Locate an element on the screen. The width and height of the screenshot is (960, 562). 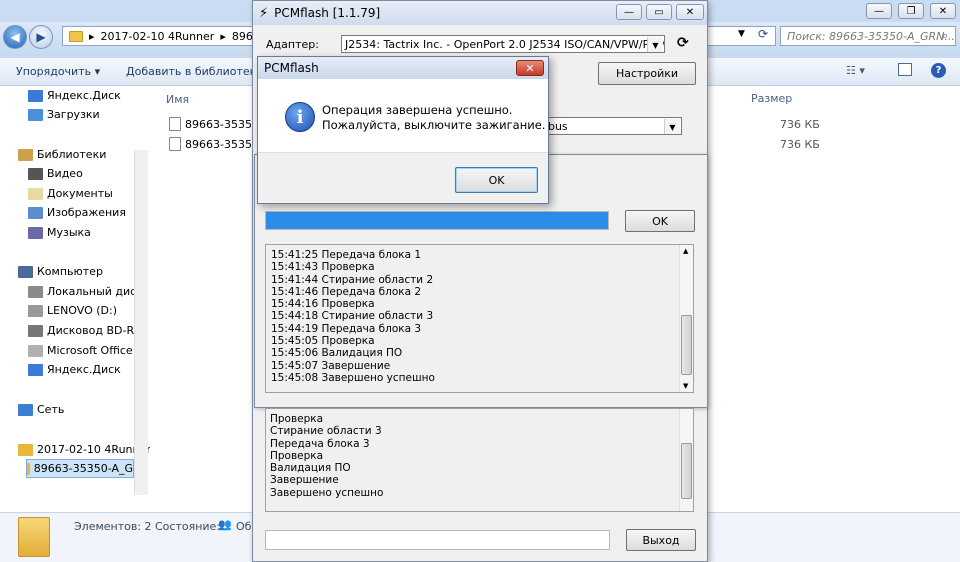
nav-item-label: LENOVO (D:) is located at coordinates (82, 310).